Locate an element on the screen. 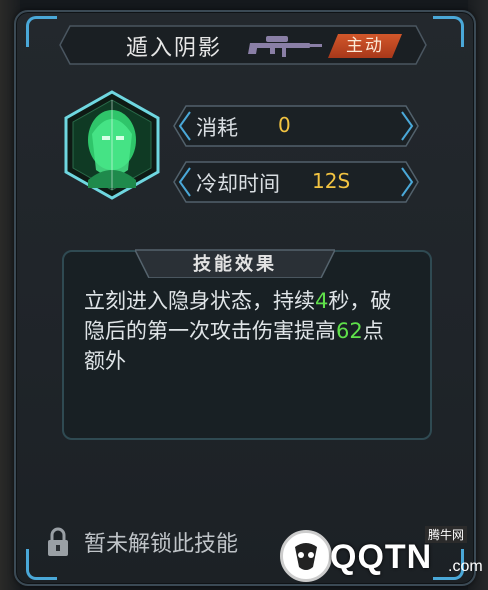 This screenshot has height=590, width=488. stat-row-cooldown: 冷却时间 12S is located at coordinates (296, 182).